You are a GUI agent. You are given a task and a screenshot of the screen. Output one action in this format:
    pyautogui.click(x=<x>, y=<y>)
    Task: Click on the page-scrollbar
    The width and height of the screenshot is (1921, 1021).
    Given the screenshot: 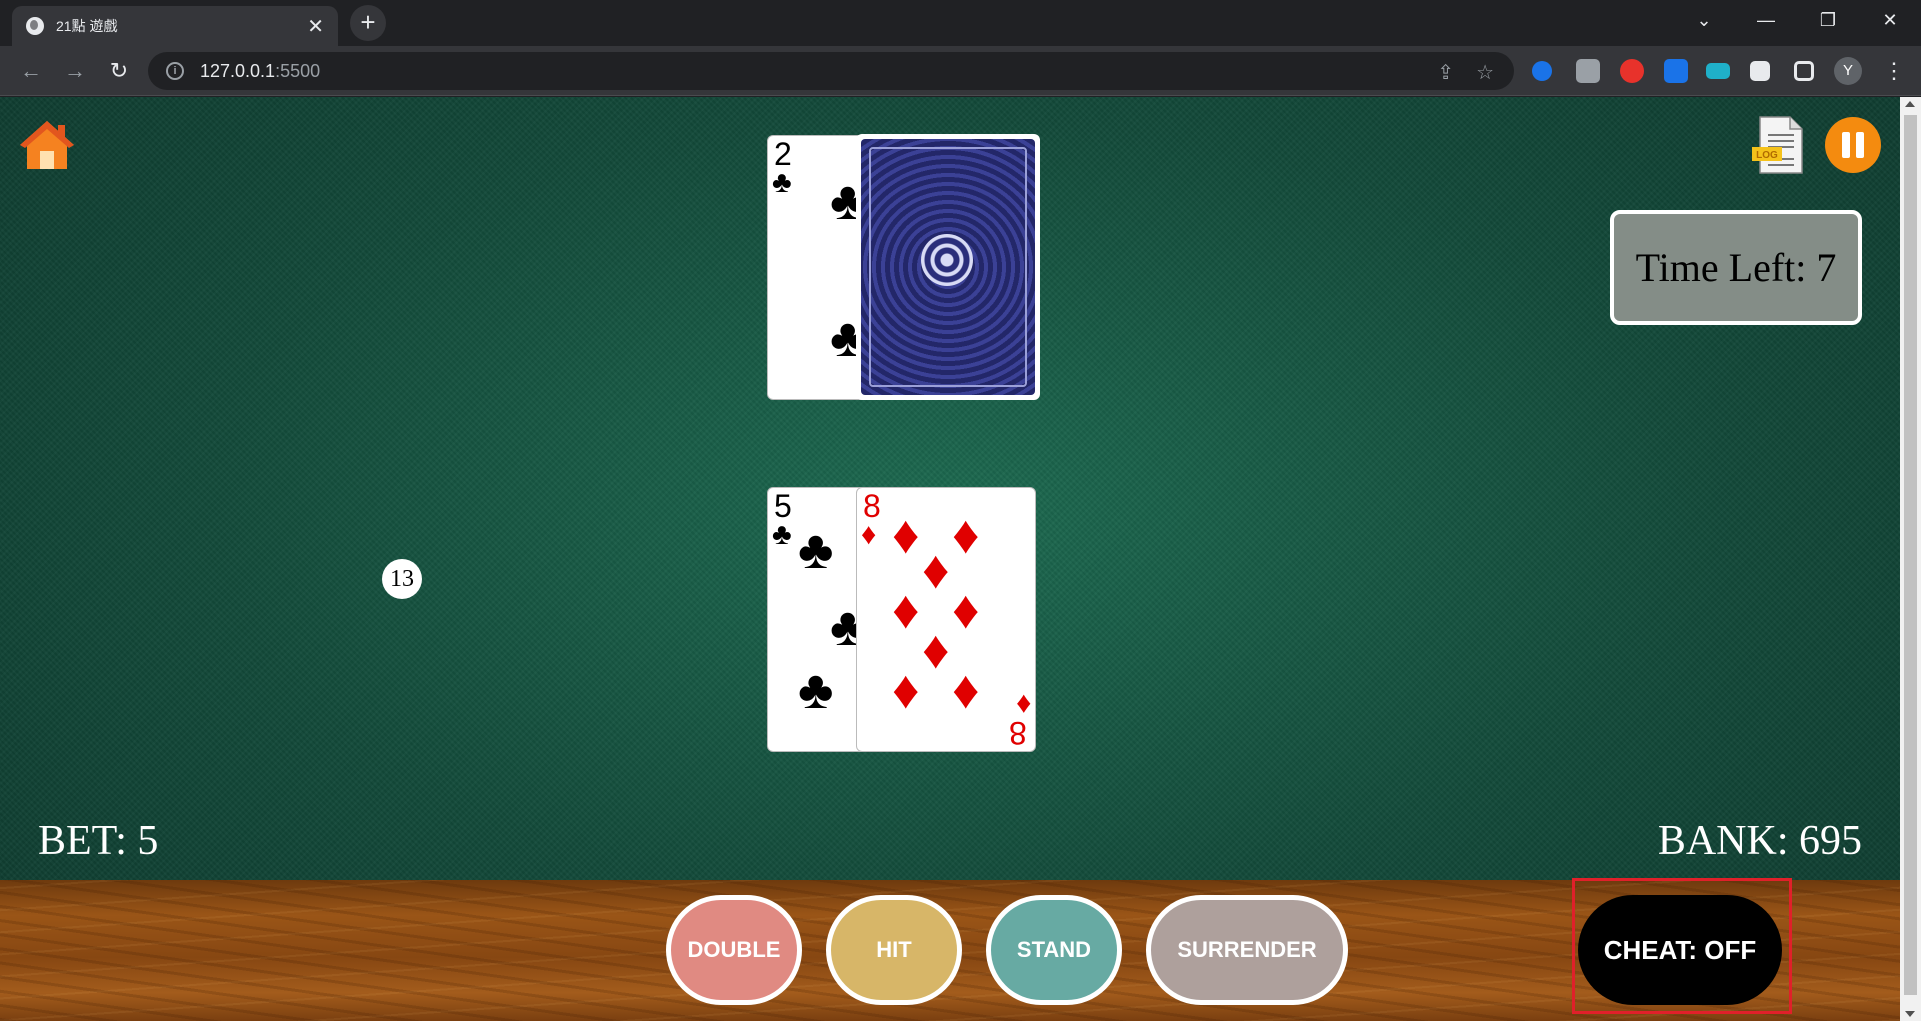 What is the action you would take?
    pyautogui.click(x=1910, y=559)
    